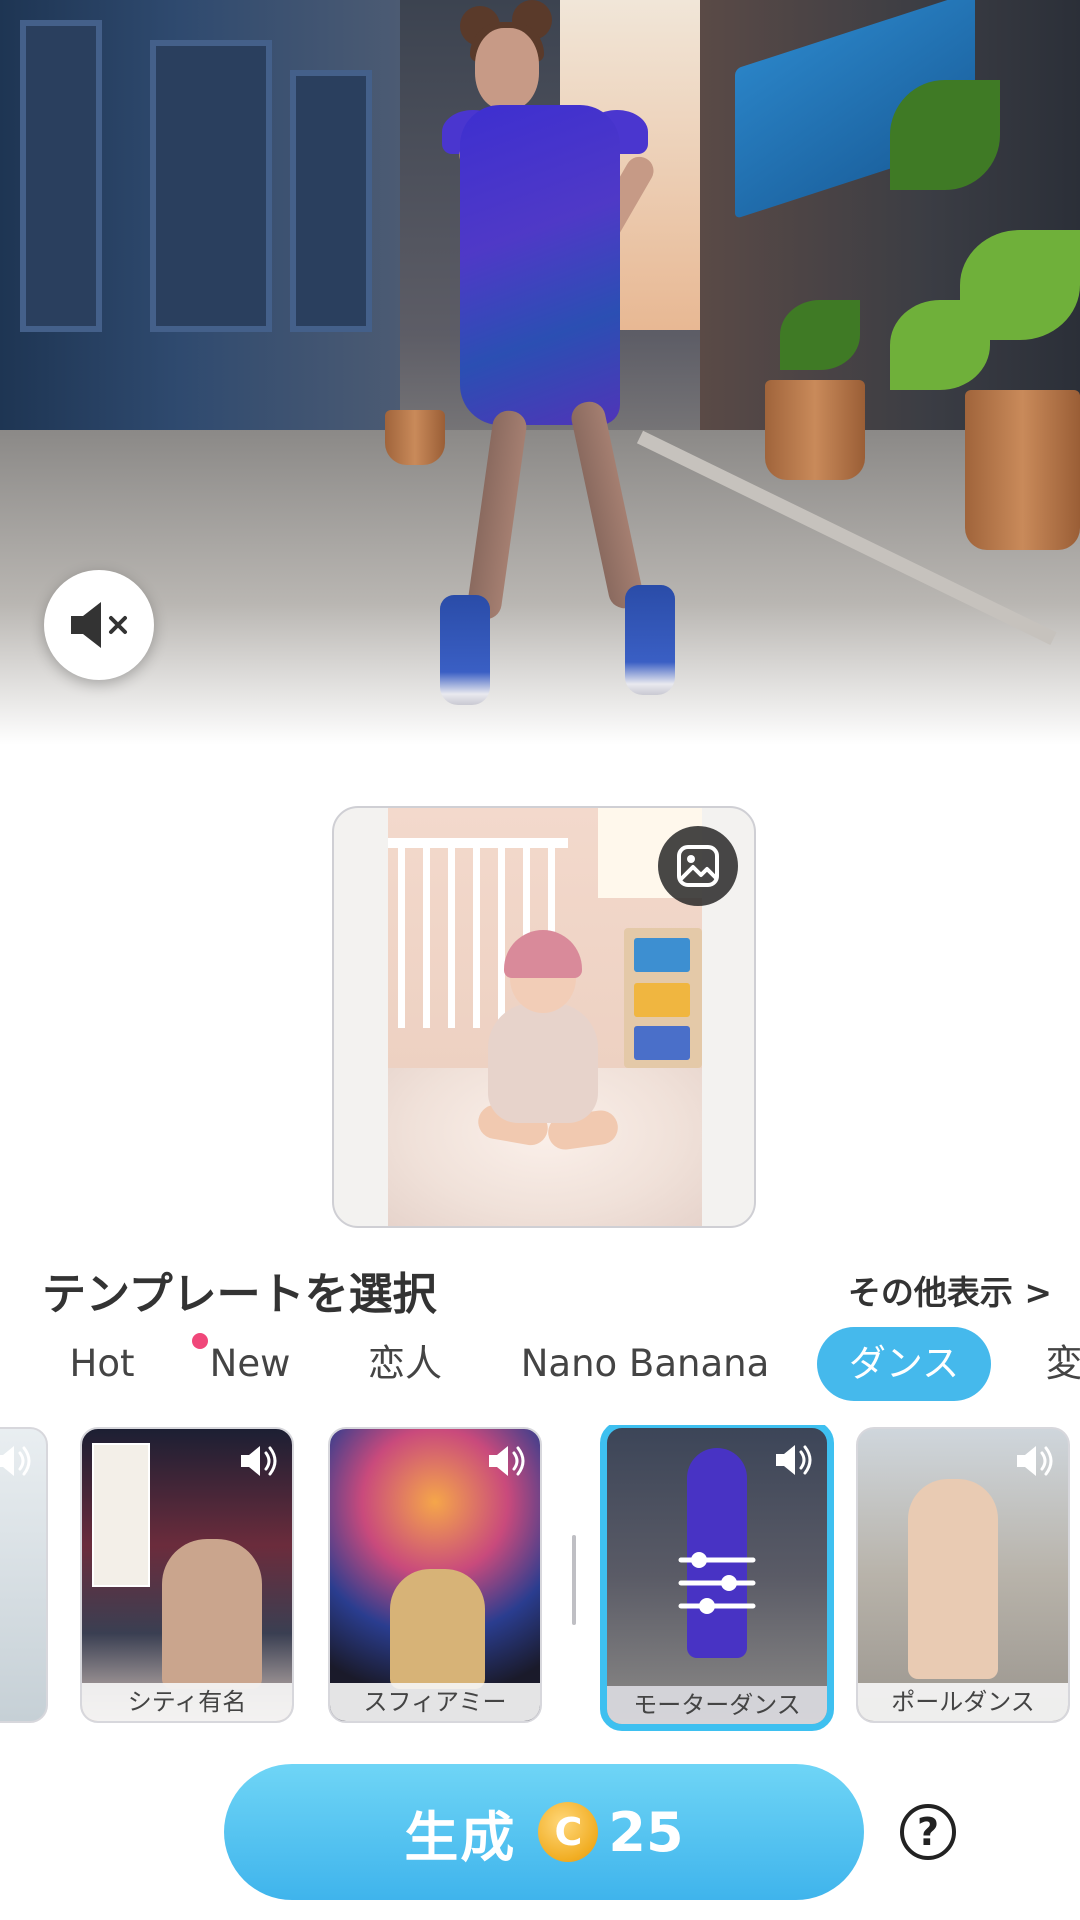 The image size is (1080, 1920). Describe the element at coordinates (717, 1583) in the screenshot. I see `adjust-settings-icon` at that location.